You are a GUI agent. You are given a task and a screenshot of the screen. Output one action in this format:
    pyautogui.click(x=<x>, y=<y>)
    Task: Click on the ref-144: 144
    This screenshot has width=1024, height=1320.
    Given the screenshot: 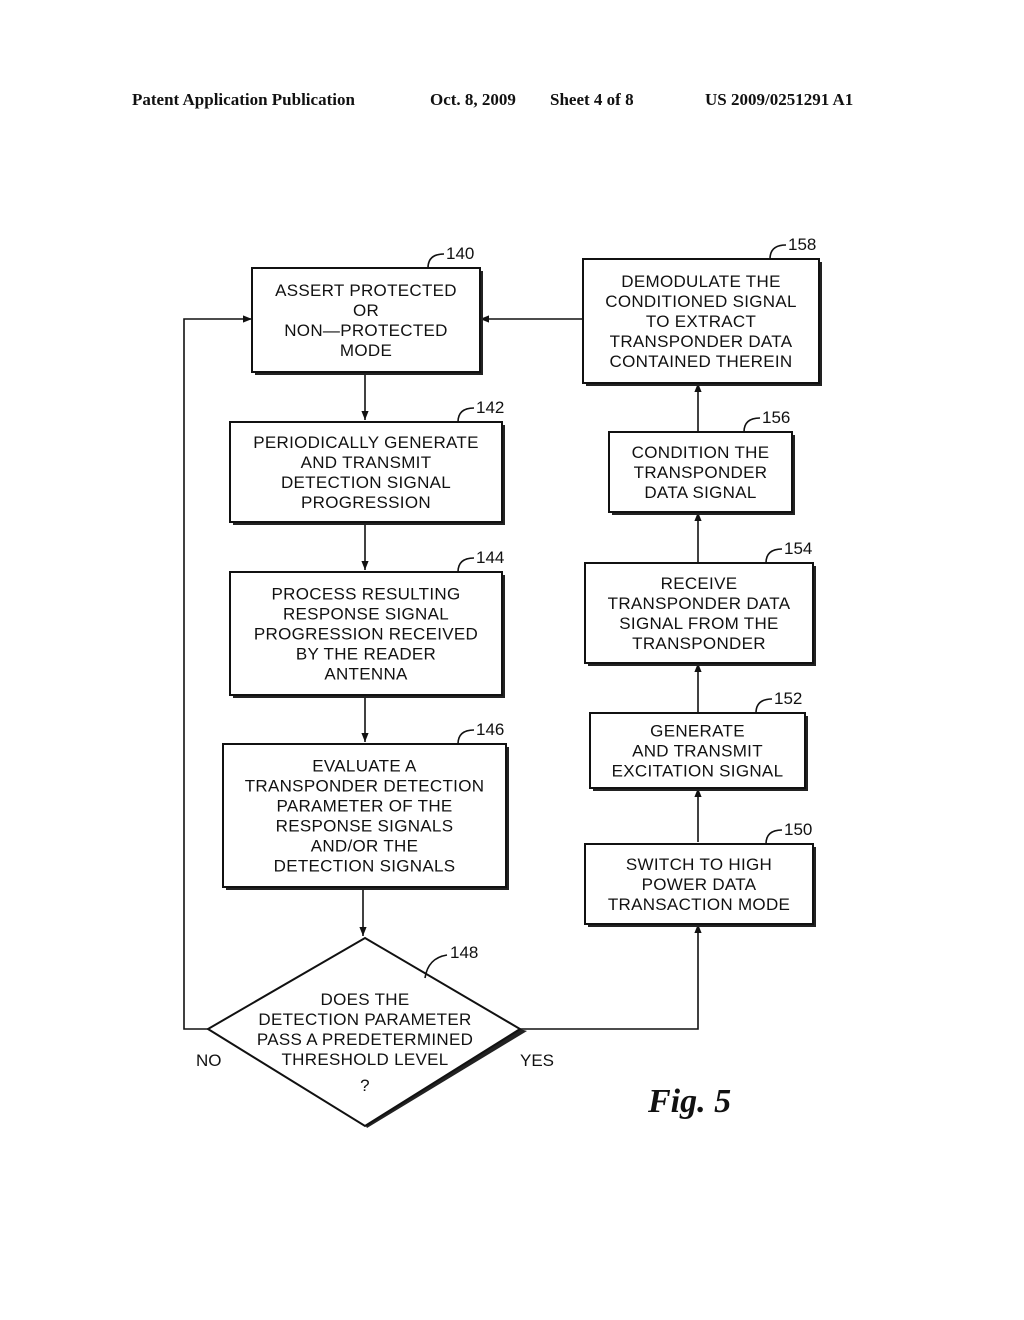 What is the action you would take?
    pyautogui.click(x=490, y=557)
    